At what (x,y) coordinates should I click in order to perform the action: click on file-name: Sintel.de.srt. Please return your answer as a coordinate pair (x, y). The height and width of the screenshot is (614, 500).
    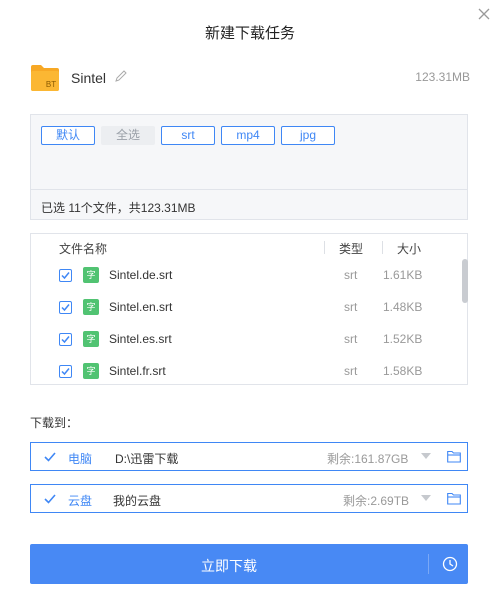
    Looking at the image, I should click on (141, 275).